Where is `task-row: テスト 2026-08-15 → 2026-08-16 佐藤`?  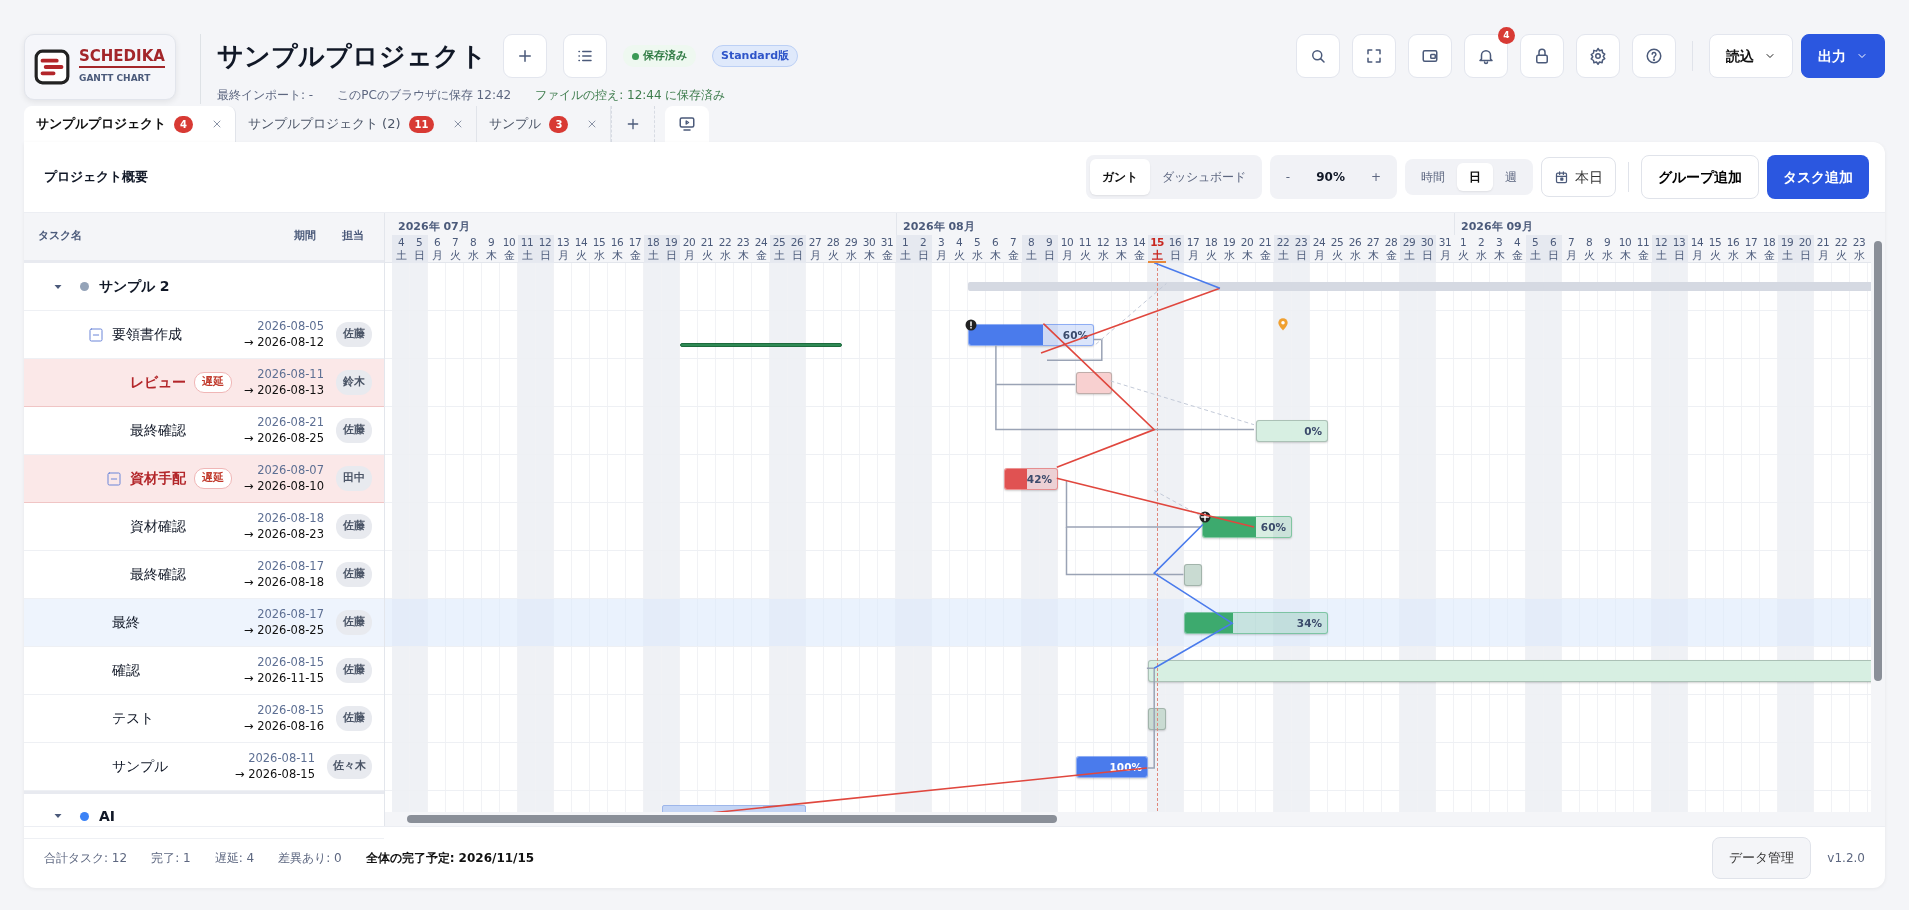
task-row: テスト 2026-08-15 → 2026-08-16 佐藤 is located at coordinates (204, 719).